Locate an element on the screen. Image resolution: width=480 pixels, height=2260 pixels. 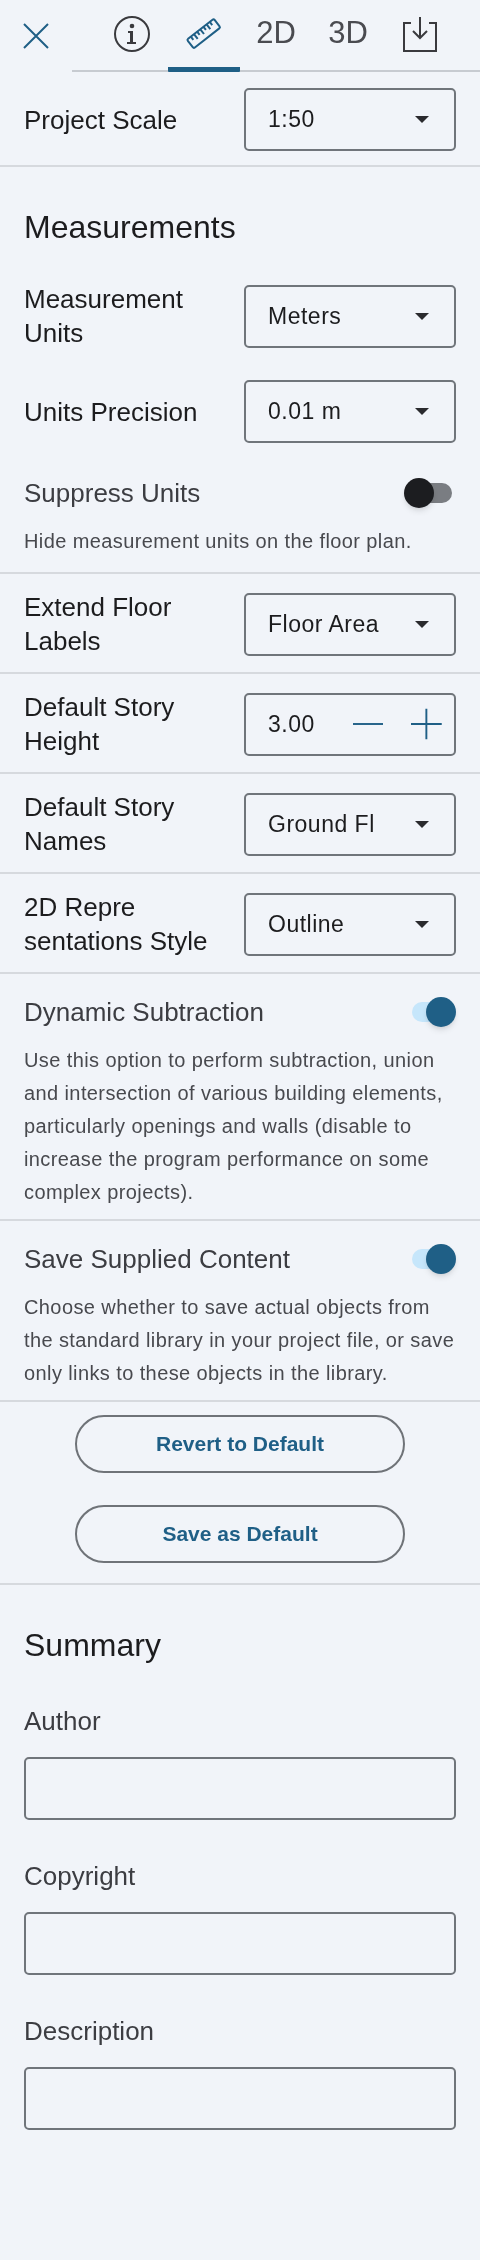
setting-label: Units Precision is located at coordinates (111, 412).